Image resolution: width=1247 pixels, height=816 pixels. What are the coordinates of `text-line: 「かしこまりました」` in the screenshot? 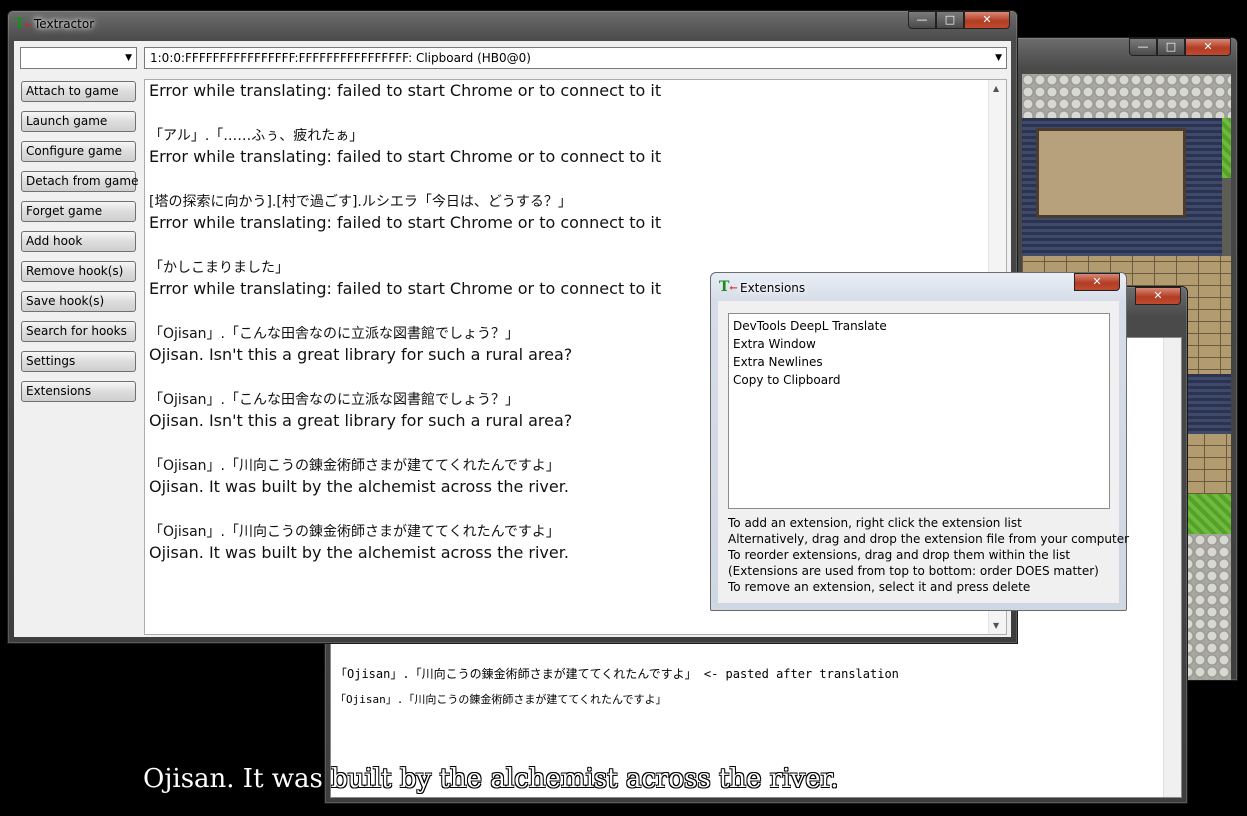 It's located at (219, 268).